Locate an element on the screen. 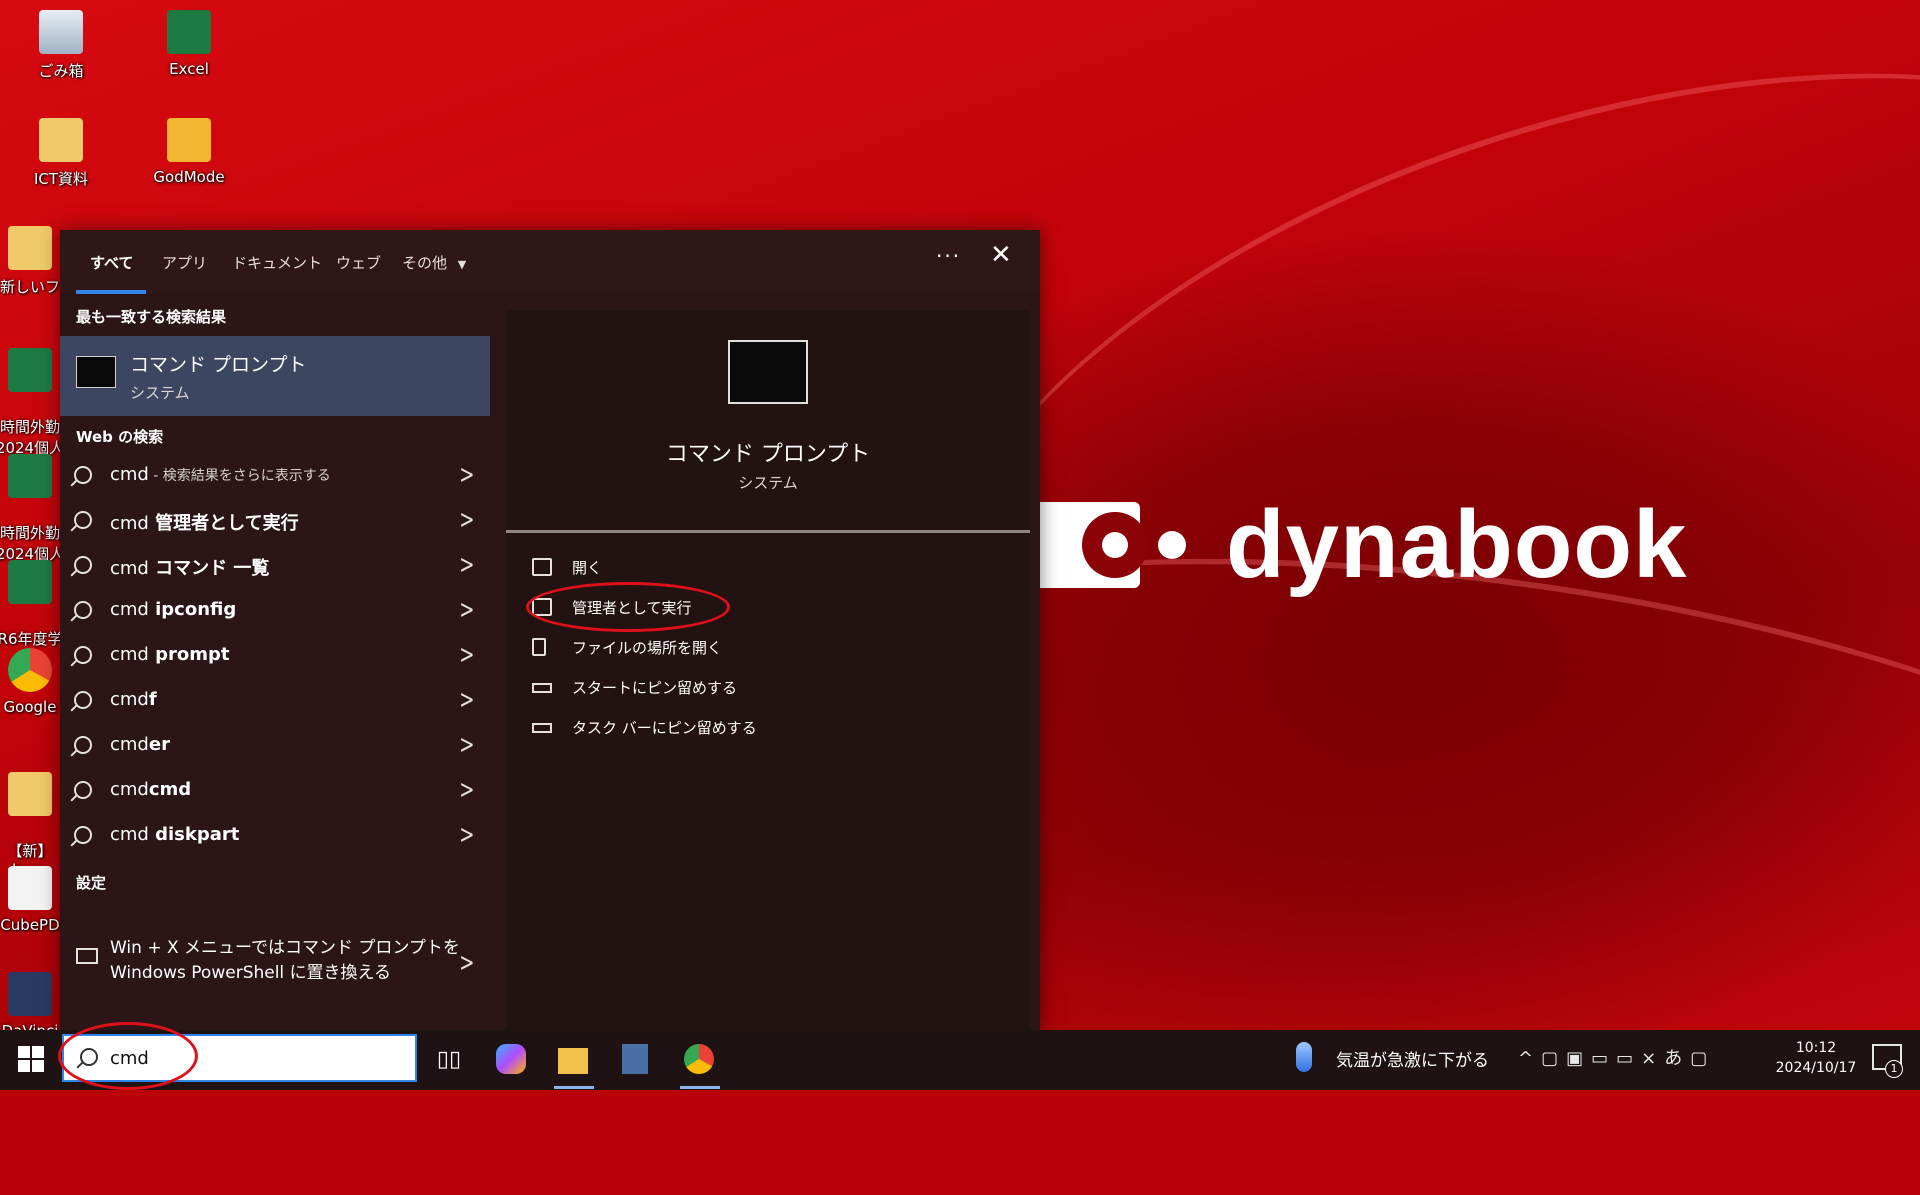 The width and height of the screenshot is (1920, 1195). open-icon is located at coordinates (542, 567).